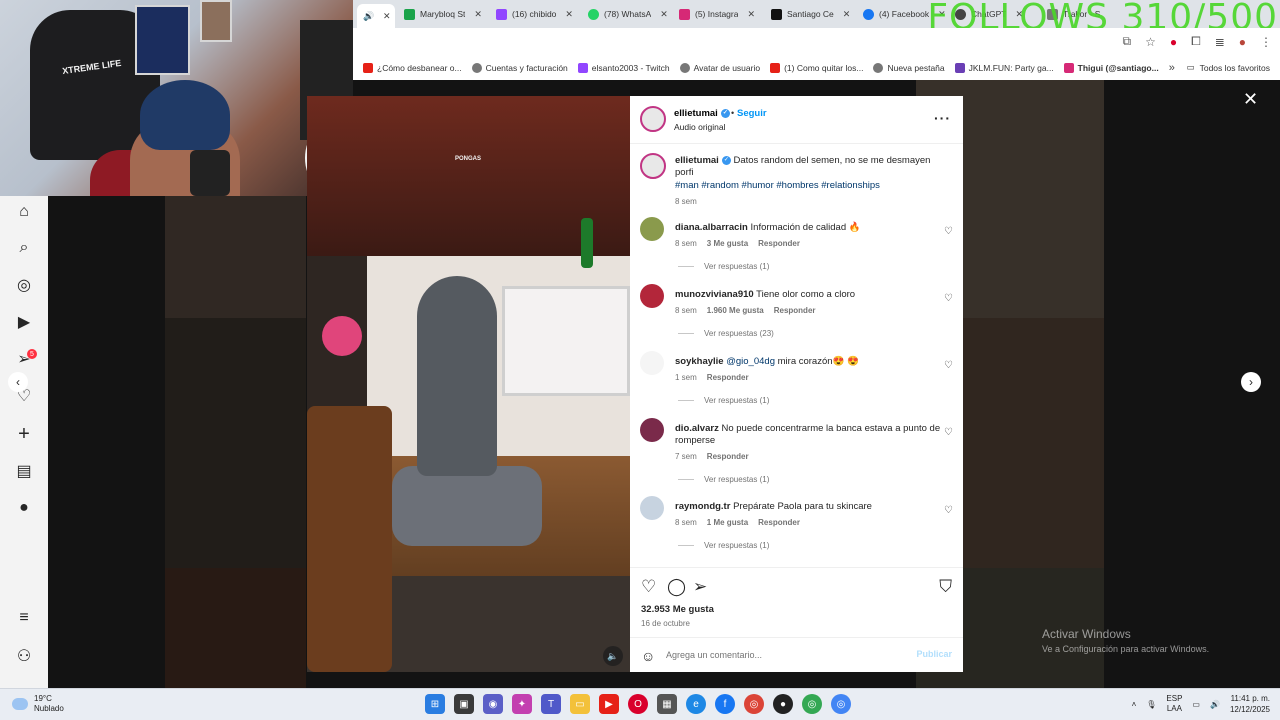 The height and width of the screenshot is (720, 1280). What do you see at coordinates (24, 618) in the screenshot?
I see `menu-icon: ≡` at bounding box center [24, 618].